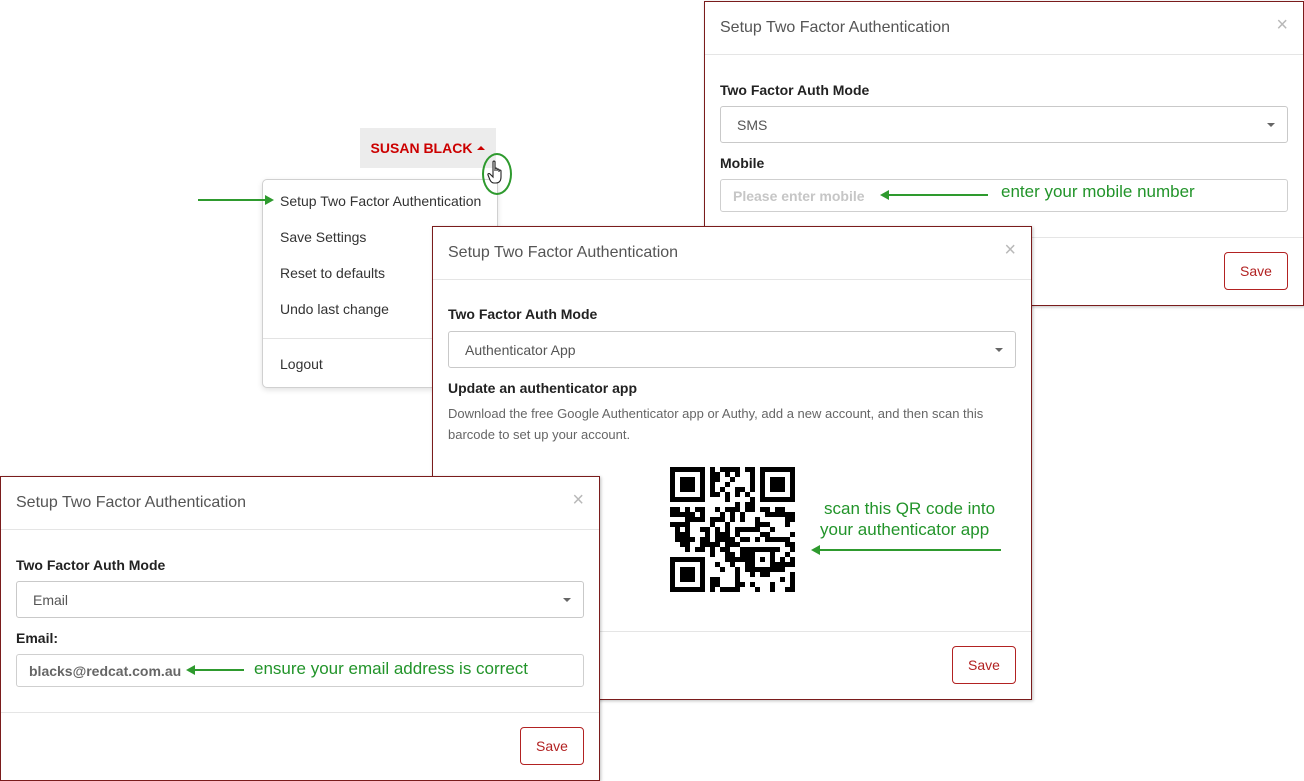 The image size is (1304, 781). What do you see at coordinates (520, 350) in the screenshot?
I see `auth-mode-value: Authenticator App` at bounding box center [520, 350].